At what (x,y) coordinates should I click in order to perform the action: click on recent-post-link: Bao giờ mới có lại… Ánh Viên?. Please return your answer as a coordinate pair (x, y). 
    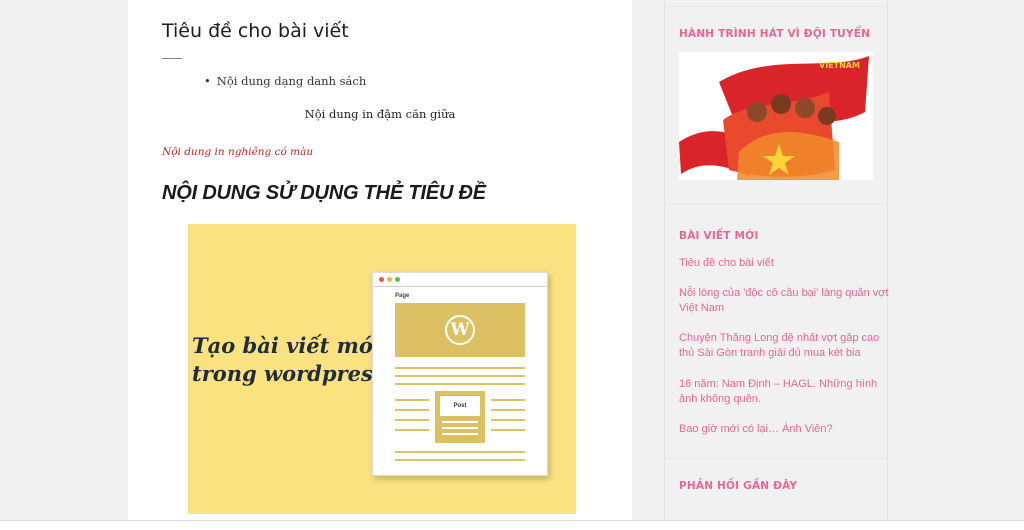
    Looking at the image, I should click on (785, 429).